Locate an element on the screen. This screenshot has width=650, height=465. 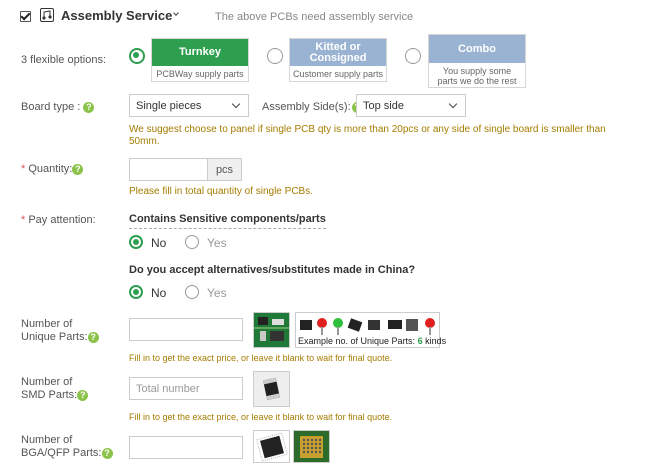
assembly-sides-value: Top side is located at coordinates (383, 105).